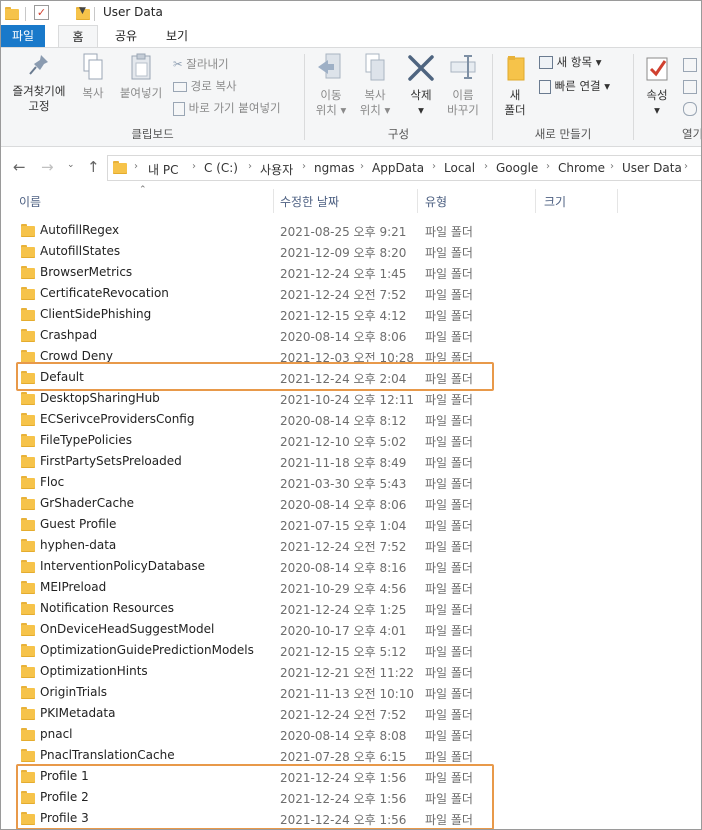 The width and height of the screenshot is (702, 830). What do you see at coordinates (141, 76) in the screenshot?
I see `paste-button: 붙여넣기` at bounding box center [141, 76].